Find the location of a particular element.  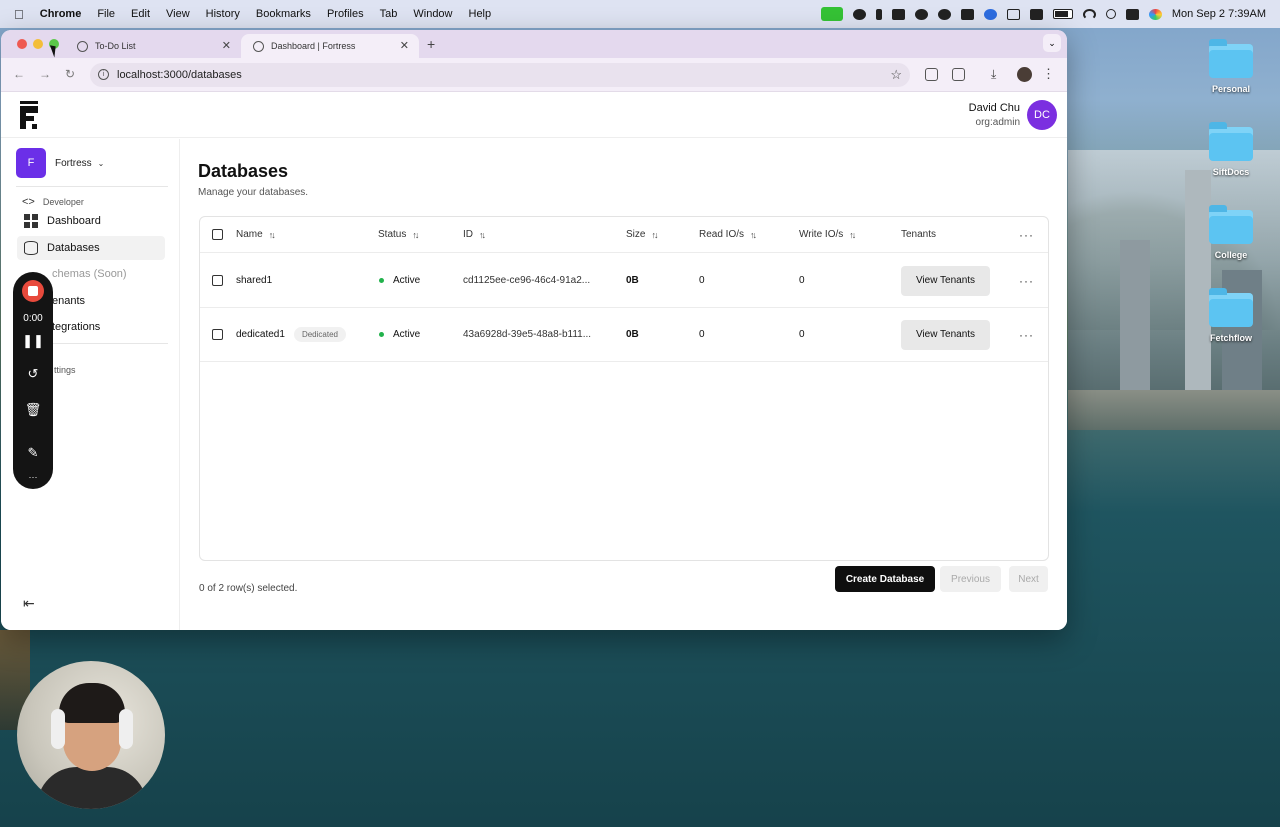

app-header: David Chu org:admin DC is located at coordinates (534, 115).